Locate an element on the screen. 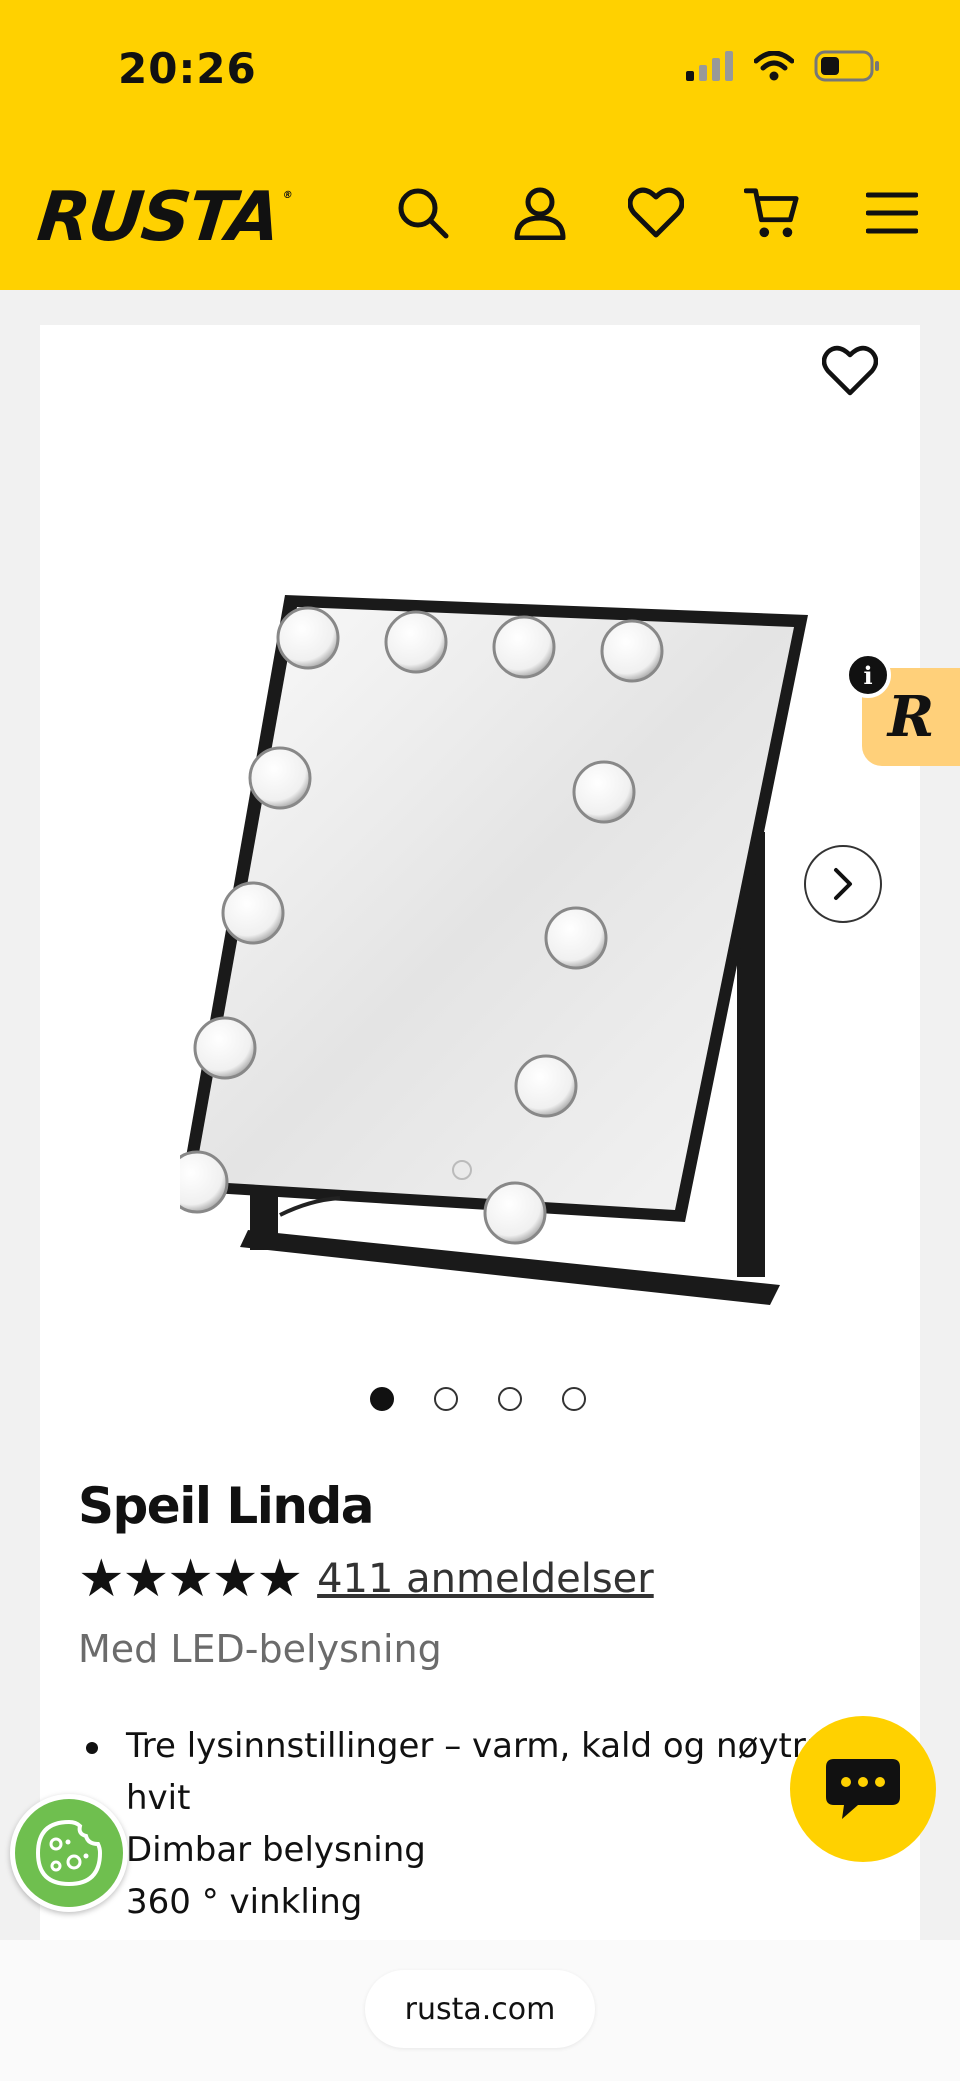 The height and width of the screenshot is (2081, 960). status-time: 20:26 is located at coordinates (187, 68).